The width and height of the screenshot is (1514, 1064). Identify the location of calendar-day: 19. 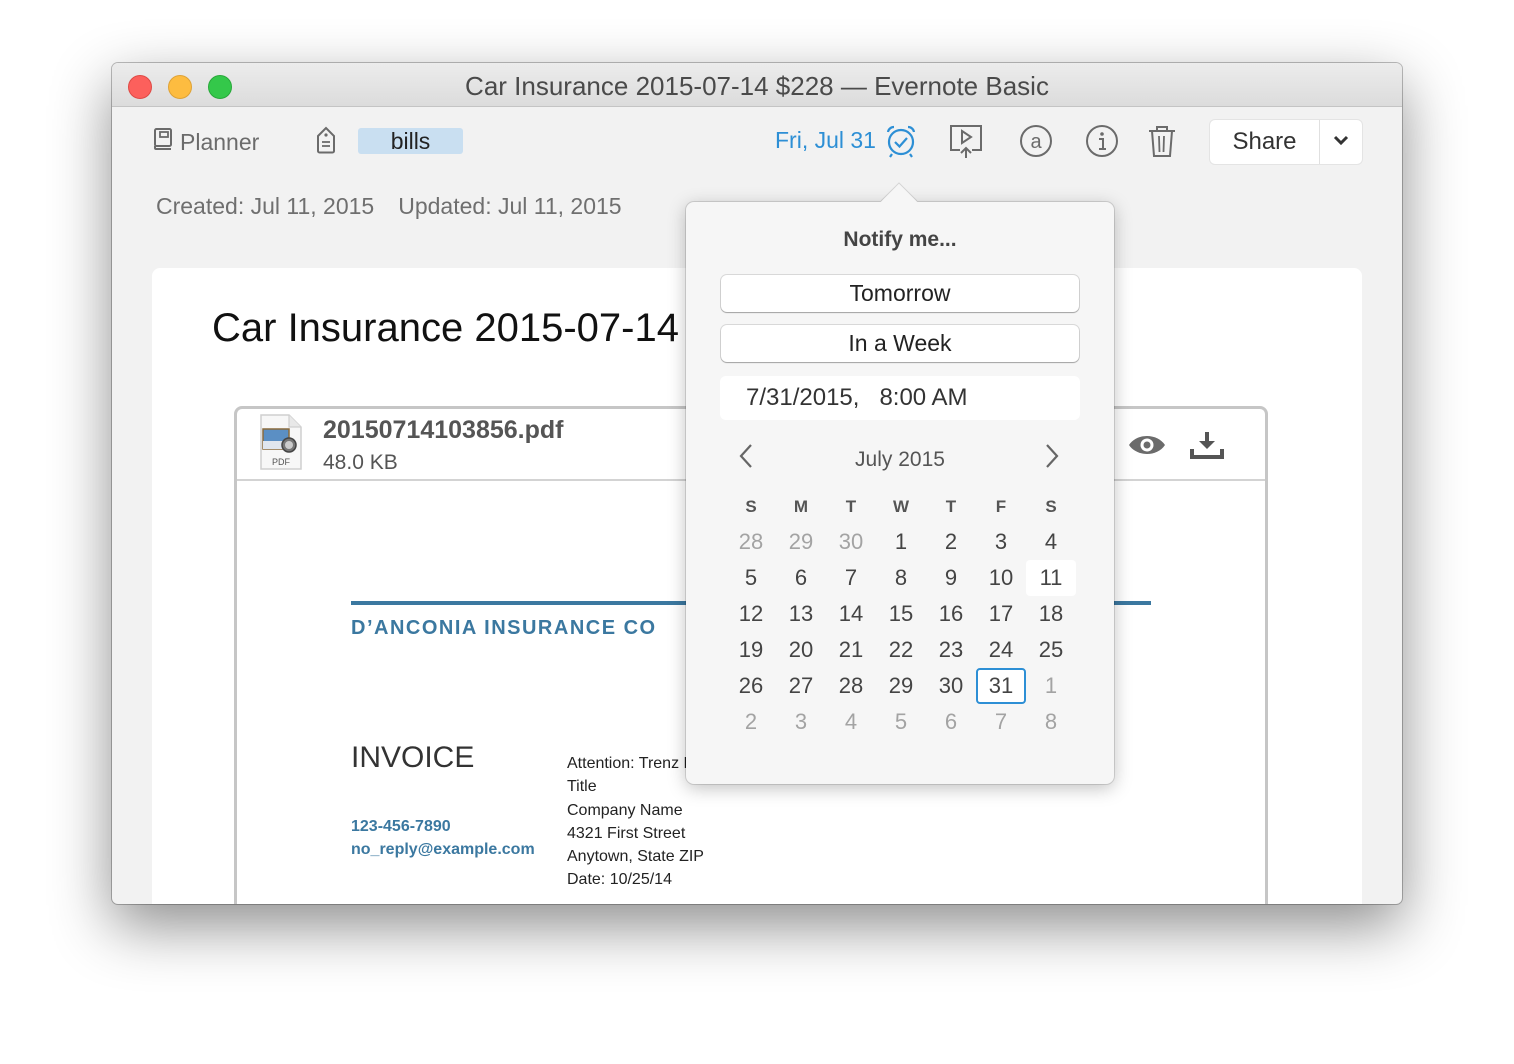
(751, 650).